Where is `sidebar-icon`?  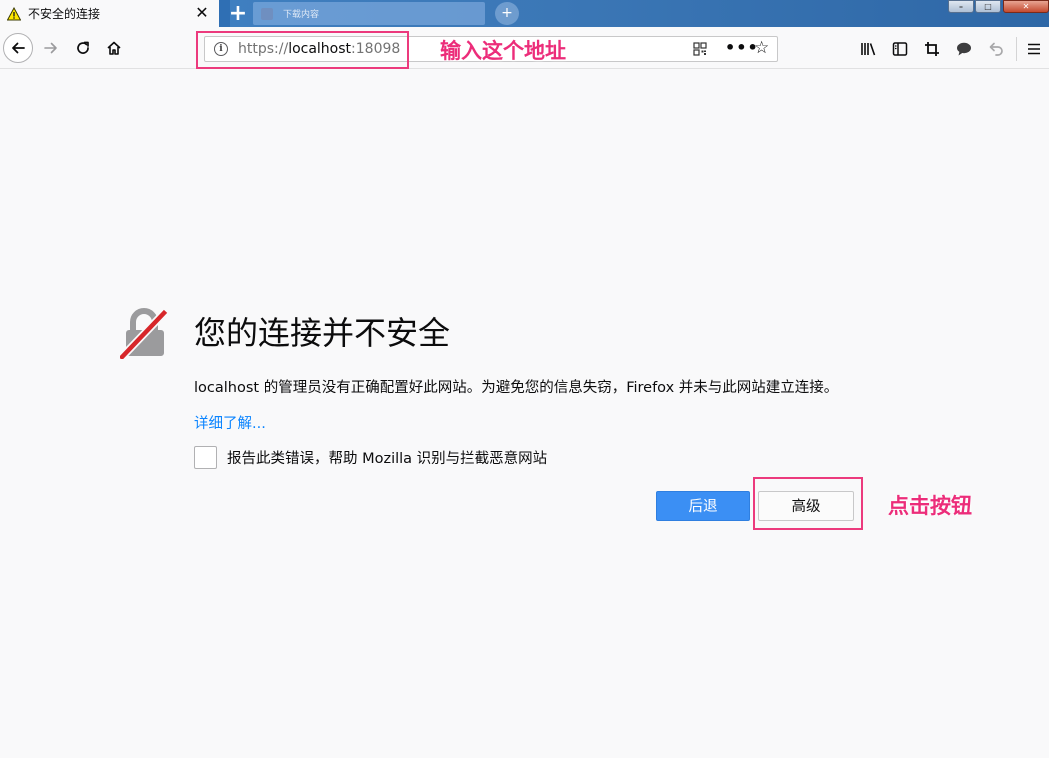
sidebar-icon is located at coordinates (900, 49).